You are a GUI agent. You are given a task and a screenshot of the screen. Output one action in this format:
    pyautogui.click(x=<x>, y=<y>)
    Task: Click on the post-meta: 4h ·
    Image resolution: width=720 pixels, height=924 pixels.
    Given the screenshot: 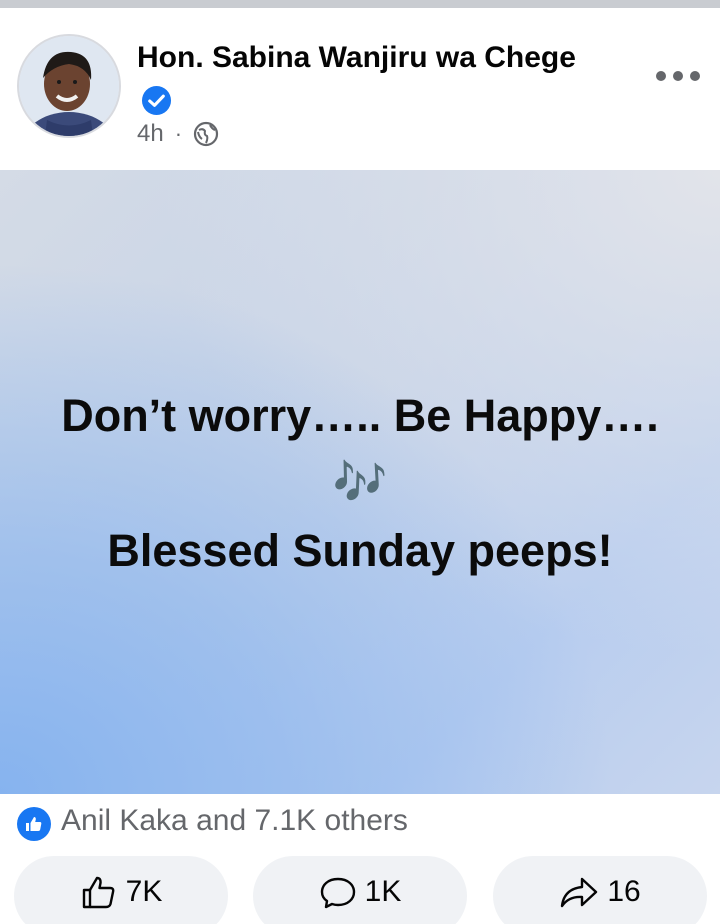 What is the action you would take?
    pyautogui.click(x=178, y=134)
    